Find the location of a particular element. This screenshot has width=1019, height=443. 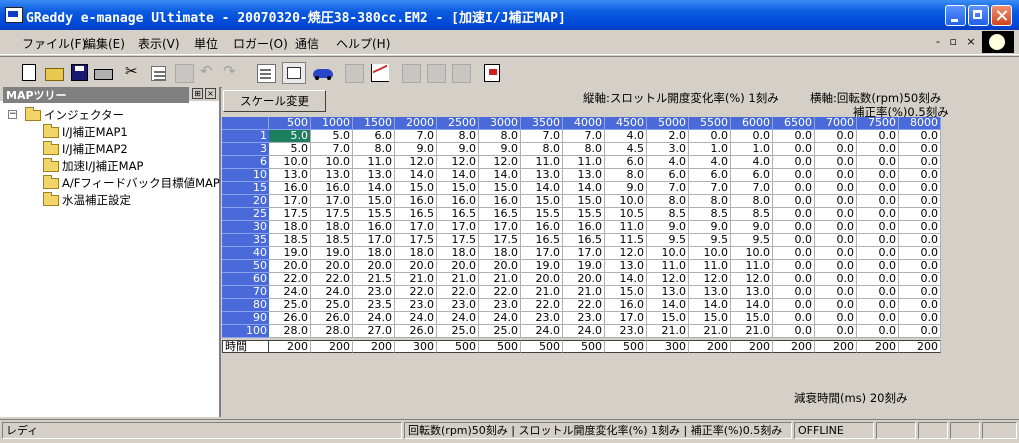

logo-icon is located at coordinates (998, 42).